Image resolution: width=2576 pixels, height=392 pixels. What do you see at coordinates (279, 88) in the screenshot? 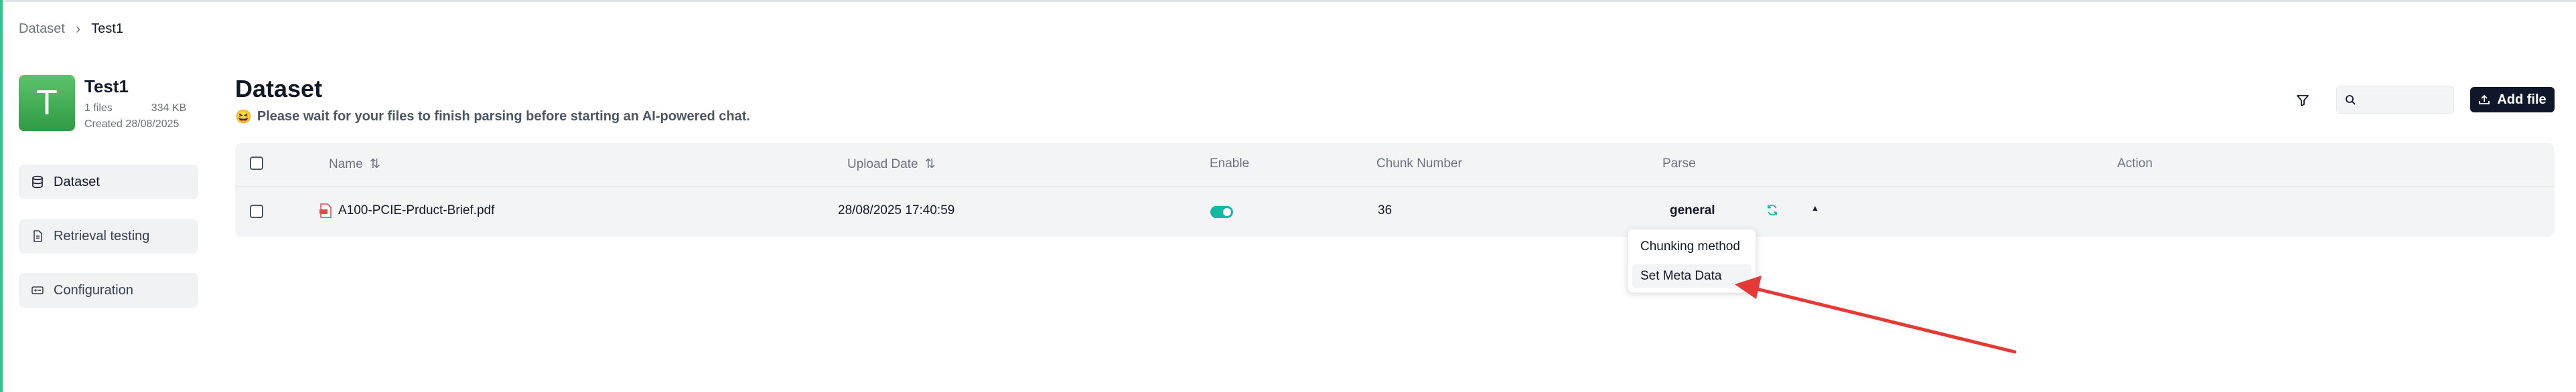
I see `page-title: Dataset` at bounding box center [279, 88].